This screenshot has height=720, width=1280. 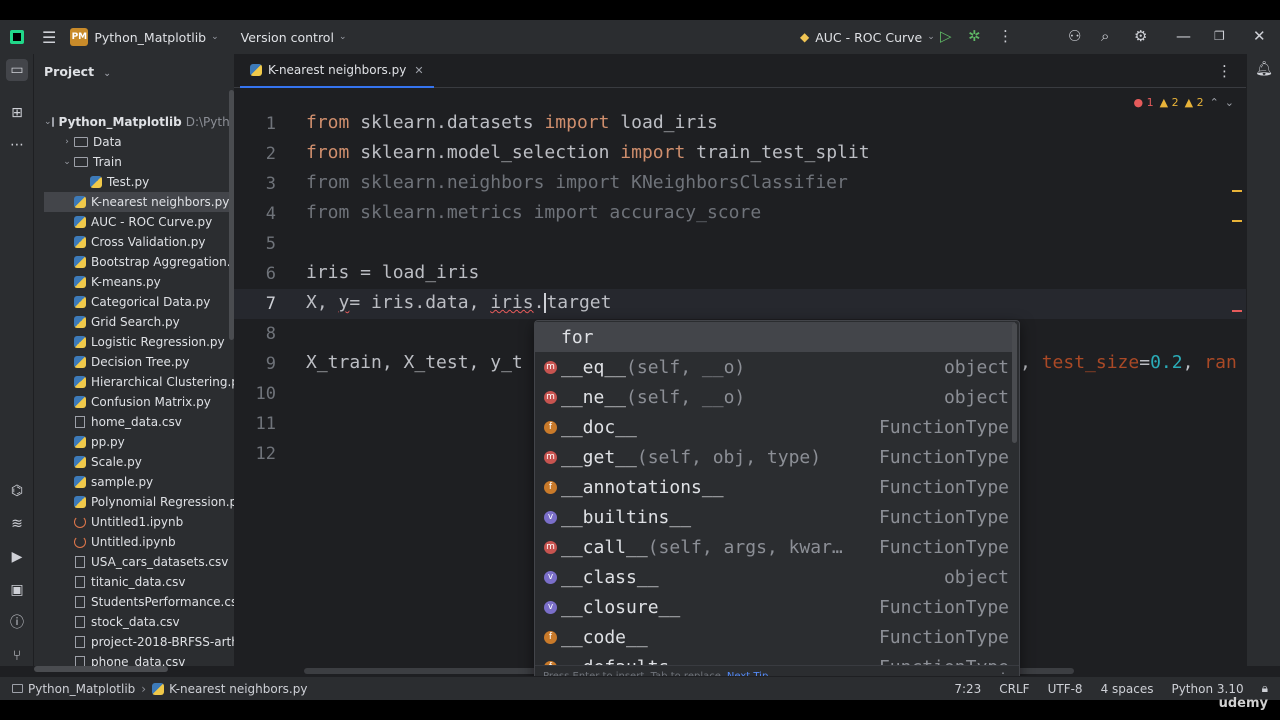 I want to click on tree-item: Untitled.ipynb, so click(x=134, y=542).